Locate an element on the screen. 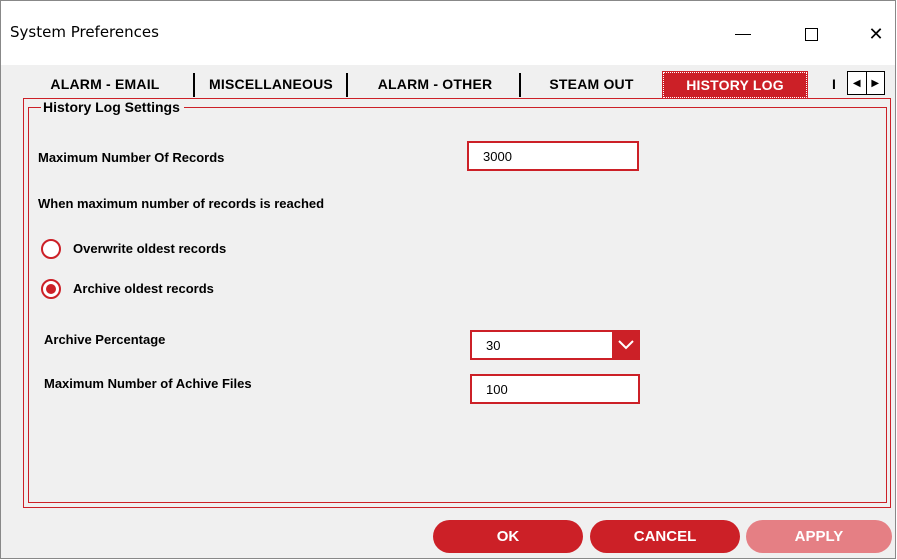 The width and height of the screenshot is (897, 560). minimize-button is located at coordinates (743, 34).